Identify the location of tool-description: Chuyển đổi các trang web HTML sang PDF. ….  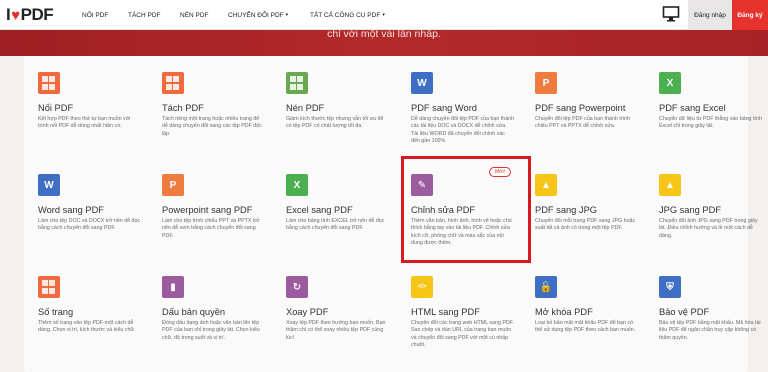
(462, 334).